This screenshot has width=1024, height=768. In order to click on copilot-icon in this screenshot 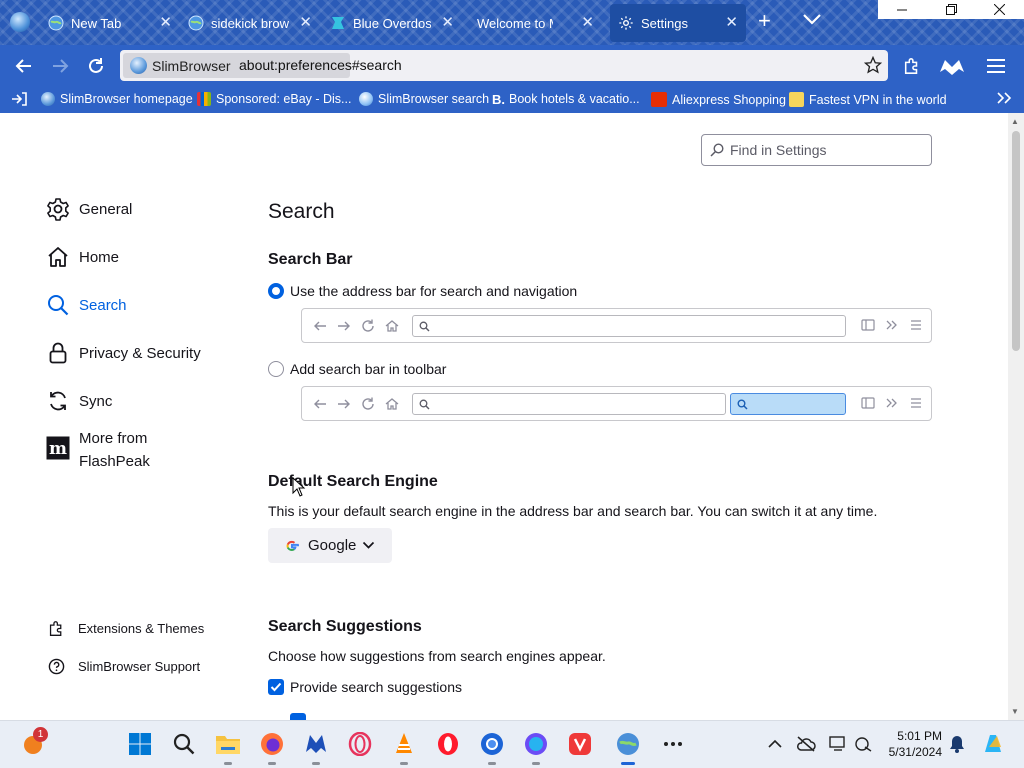, I will do `click(993, 744)`.